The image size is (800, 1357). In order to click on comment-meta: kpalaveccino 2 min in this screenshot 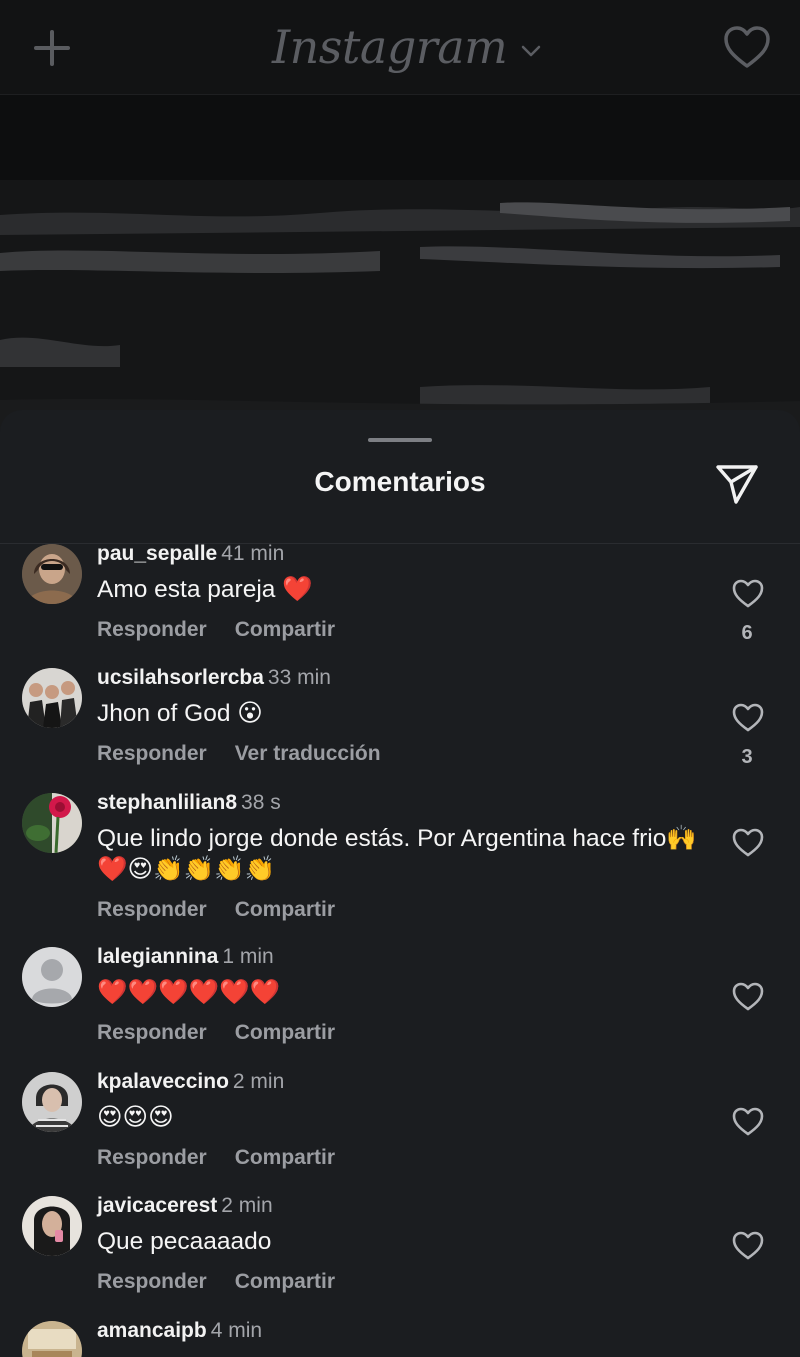, I will do `click(190, 1082)`.